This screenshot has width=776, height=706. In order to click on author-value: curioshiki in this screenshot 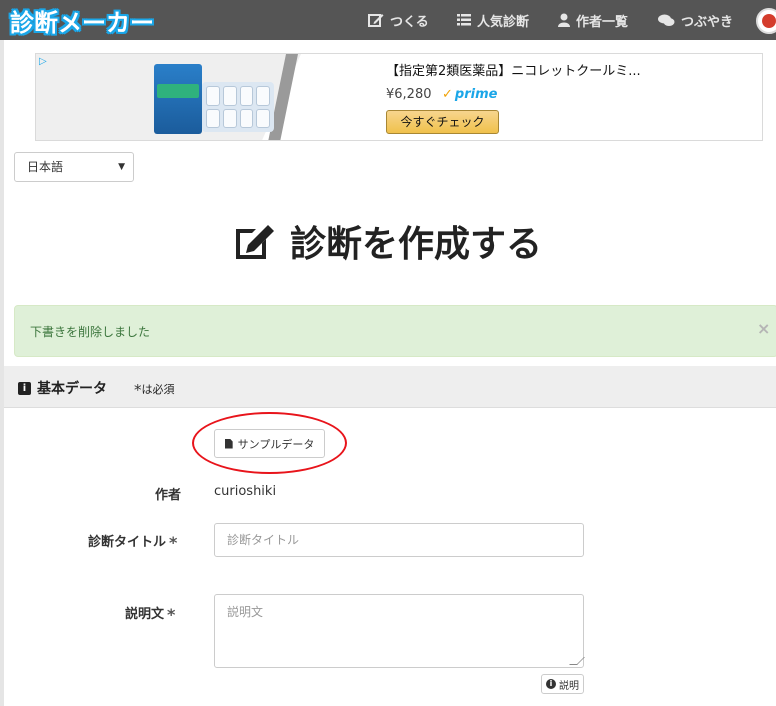, I will do `click(245, 491)`.